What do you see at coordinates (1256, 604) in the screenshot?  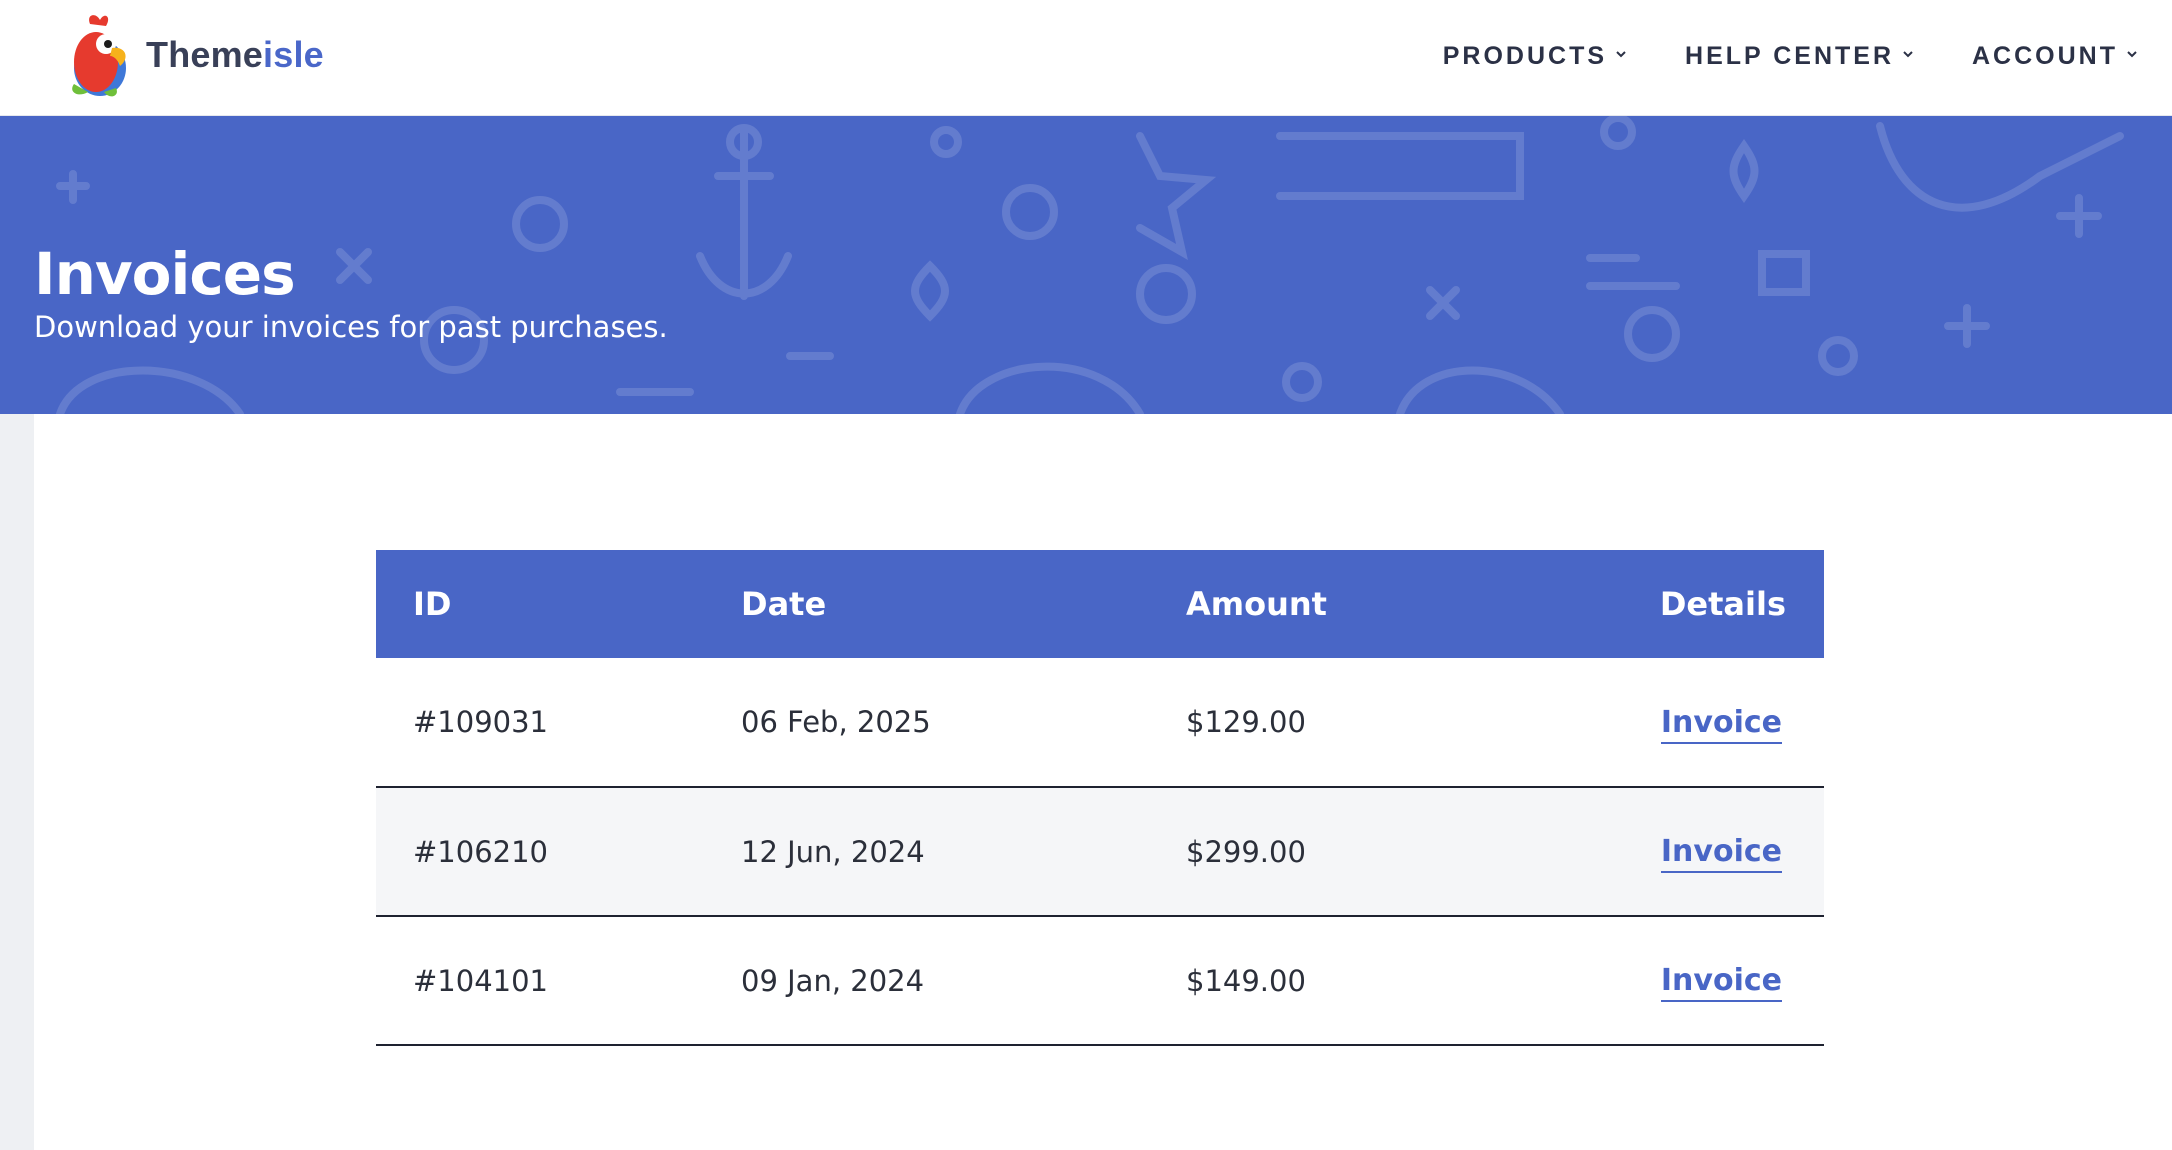 I see `column-header-amount: Amount` at bounding box center [1256, 604].